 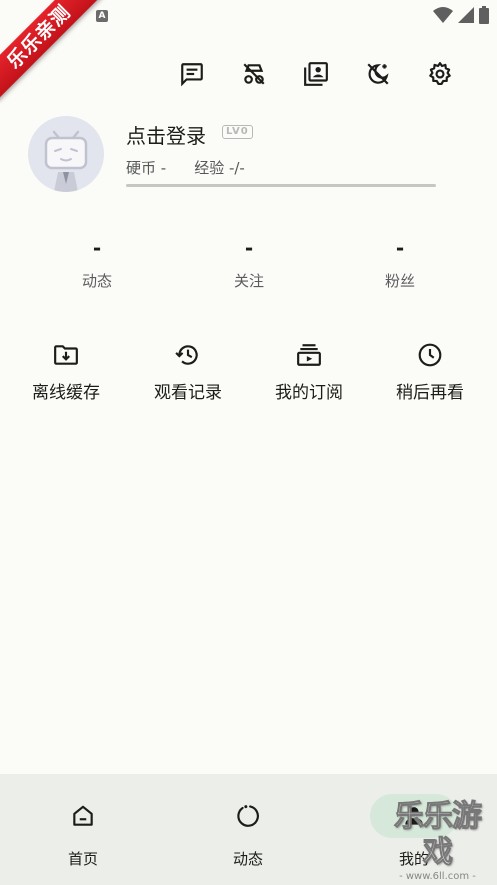 What do you see at coordinates (248, 816) in the screenshot?
I see `dynamic-icon` at bounding box center [248, 816].